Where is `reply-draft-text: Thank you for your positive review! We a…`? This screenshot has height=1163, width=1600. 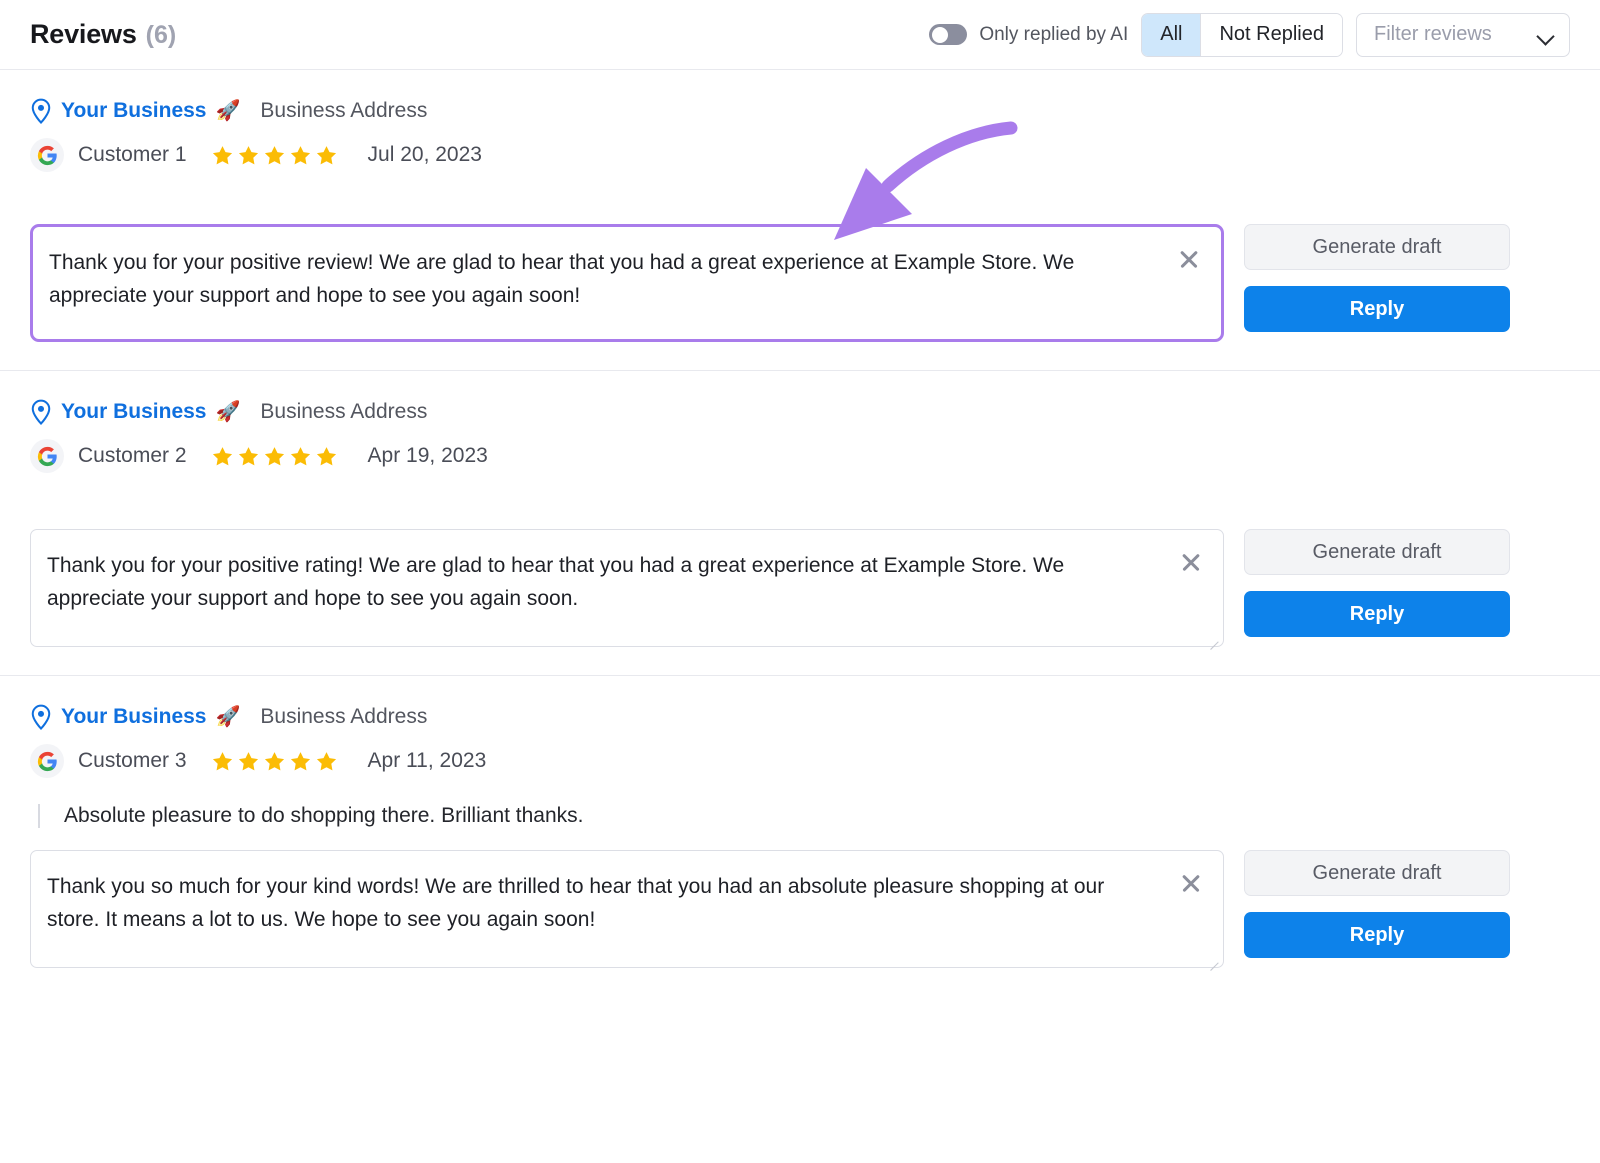 reply-draft-text: Thank you for your positive review! We a… is located at coordinates (562, 279).